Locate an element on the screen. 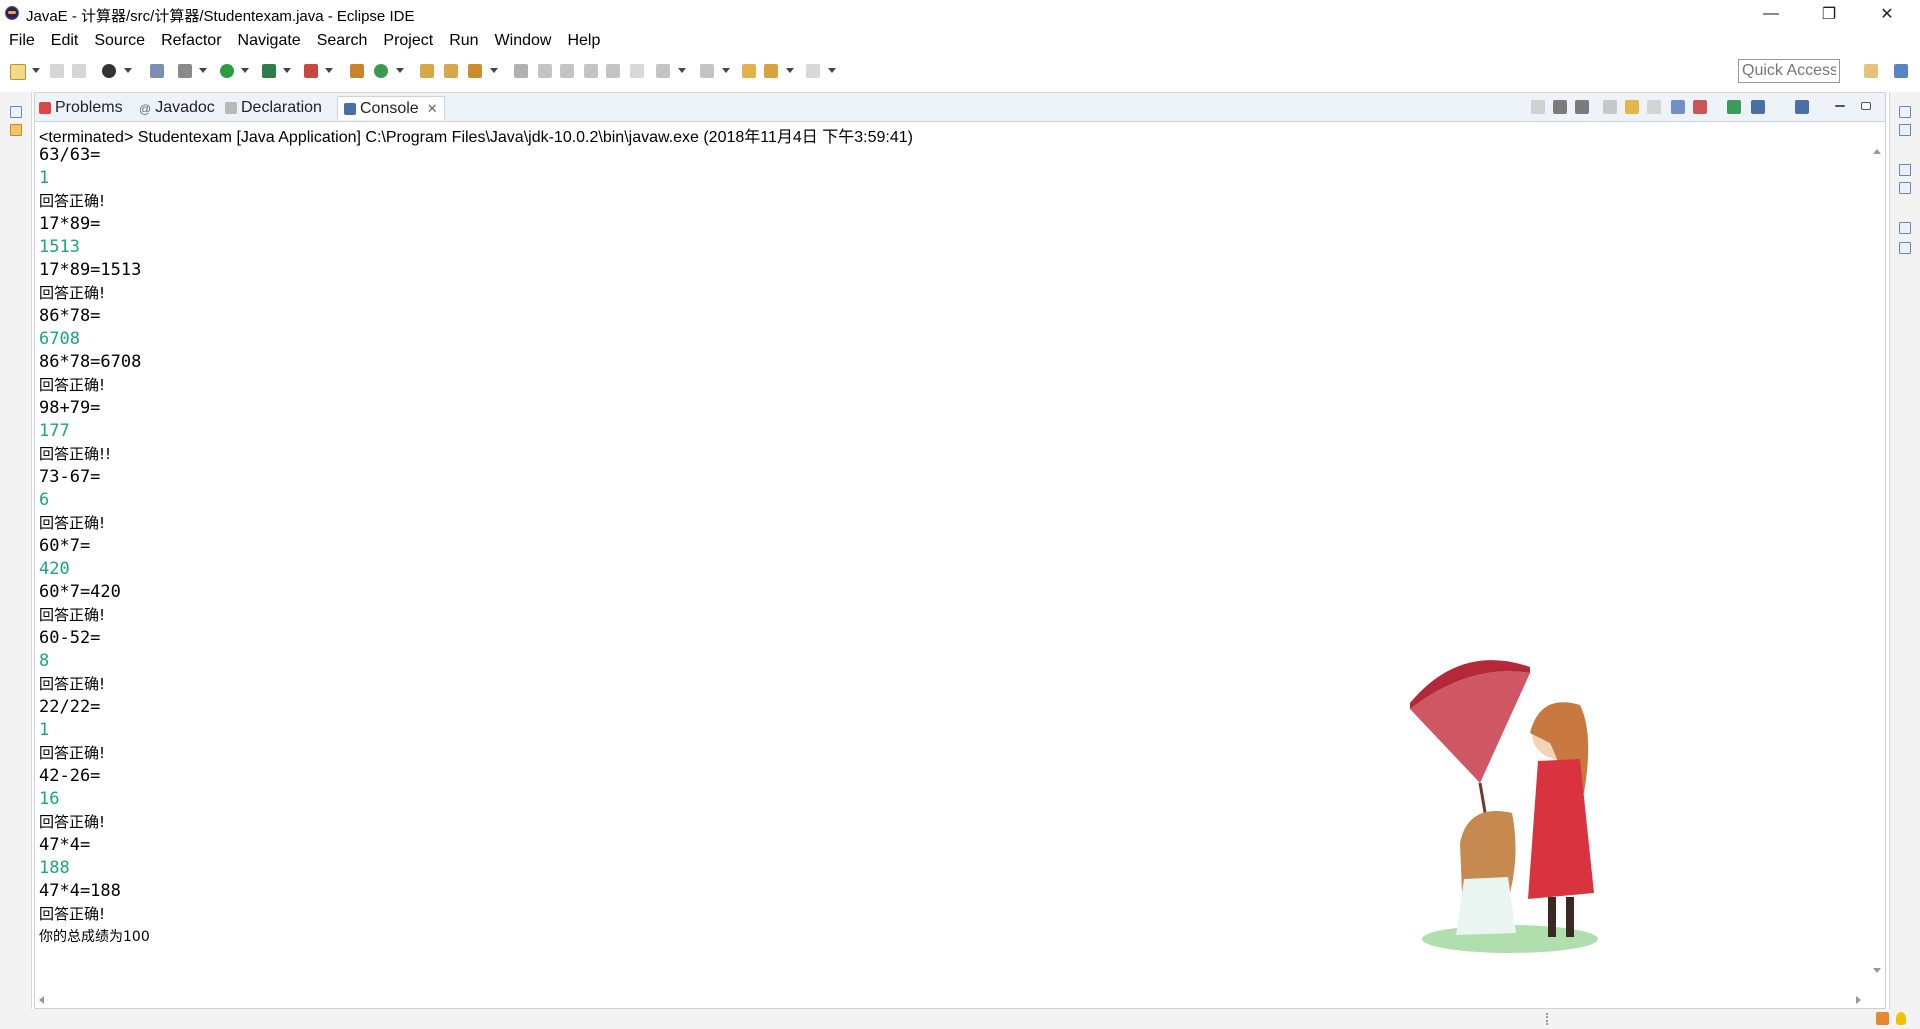  restore-view3-icon is located at coordinates (1905, 228).